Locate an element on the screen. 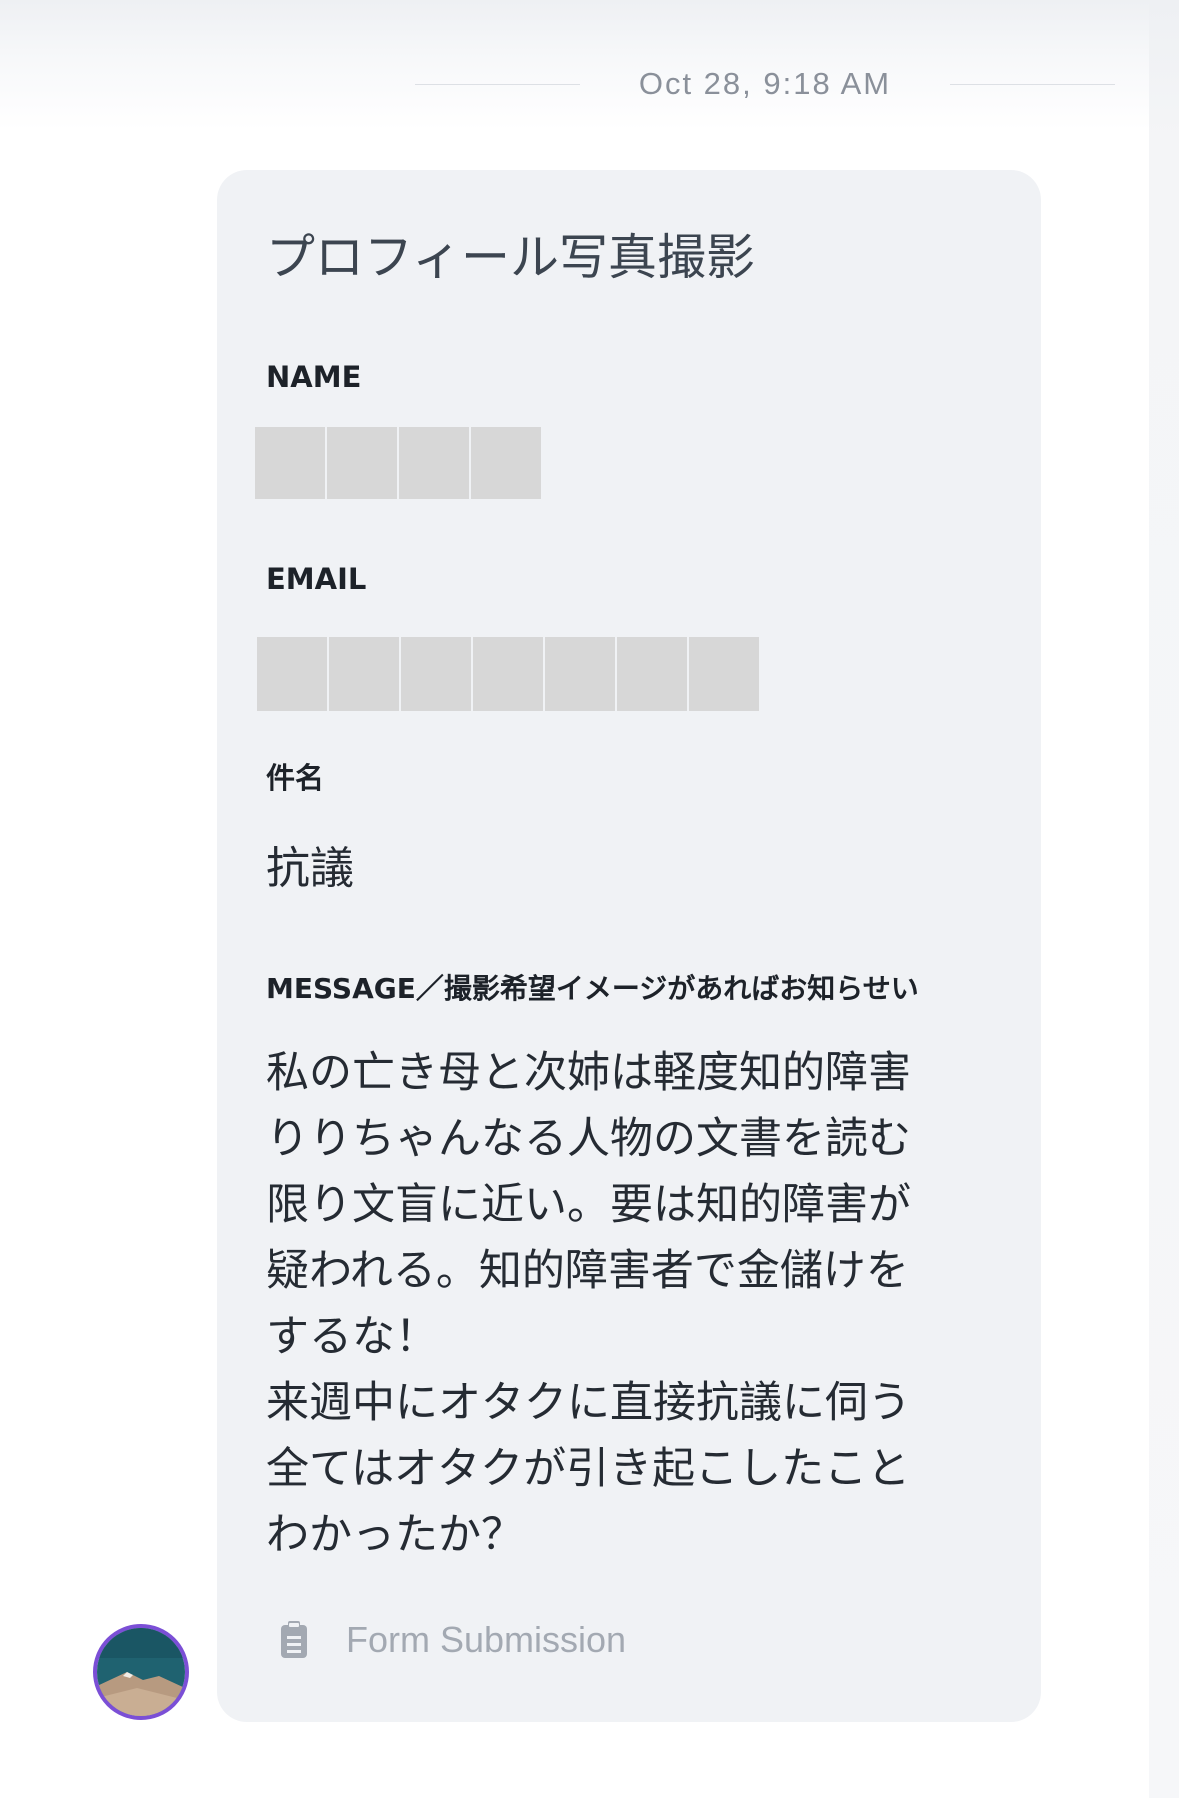 Image resolution: width=1179 pixels, height=1798 pixels. date-separator: Oct 28, 9:18 AM is located at coordinates (765, 84).